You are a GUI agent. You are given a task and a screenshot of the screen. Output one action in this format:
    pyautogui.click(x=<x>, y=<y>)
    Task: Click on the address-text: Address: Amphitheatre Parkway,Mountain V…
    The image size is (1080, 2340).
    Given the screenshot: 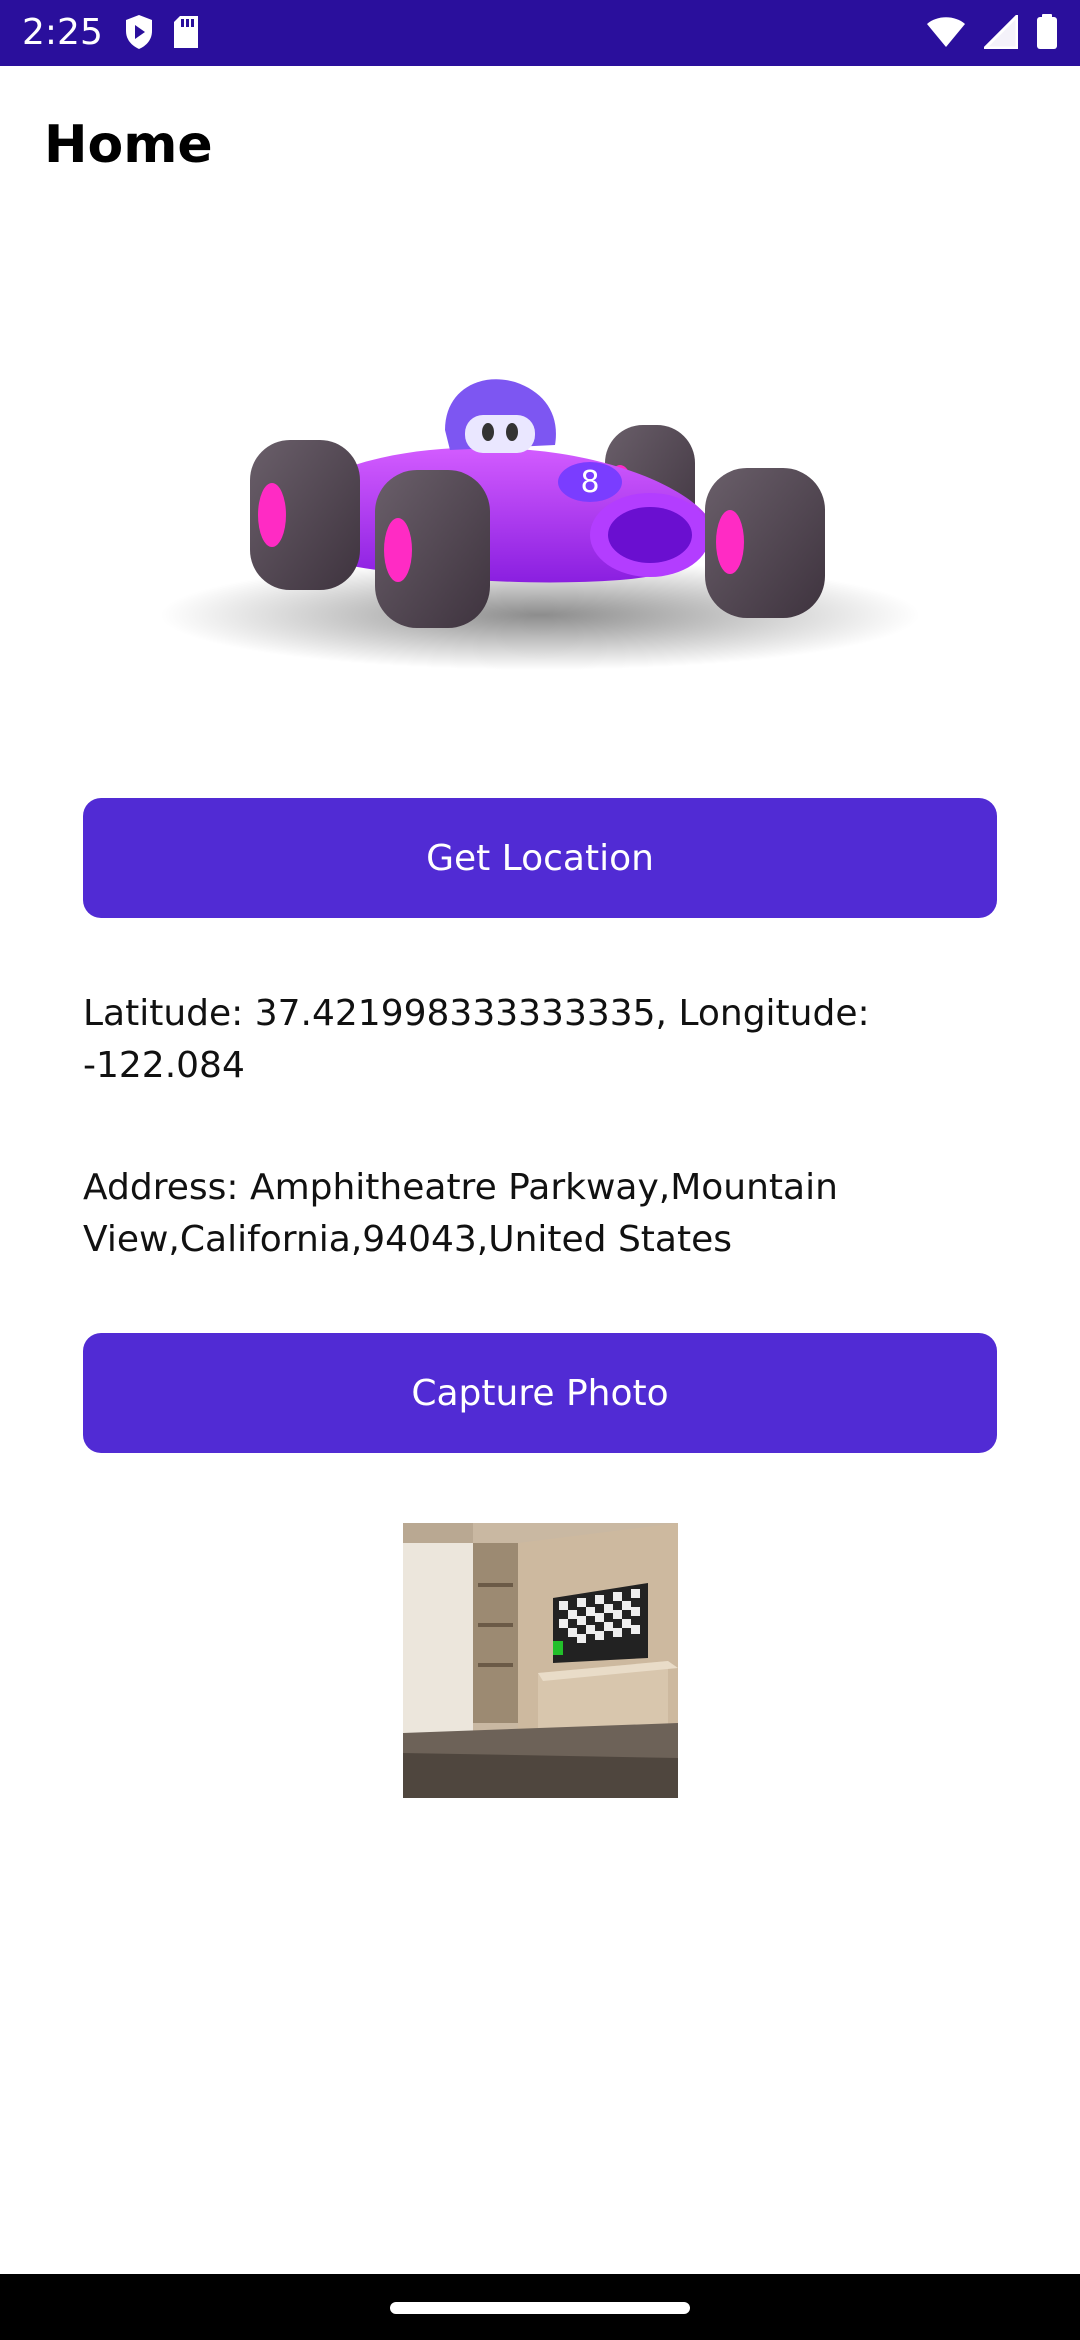 What is the action you would take?
    pyautogui.click(x=460, y=1213)
    